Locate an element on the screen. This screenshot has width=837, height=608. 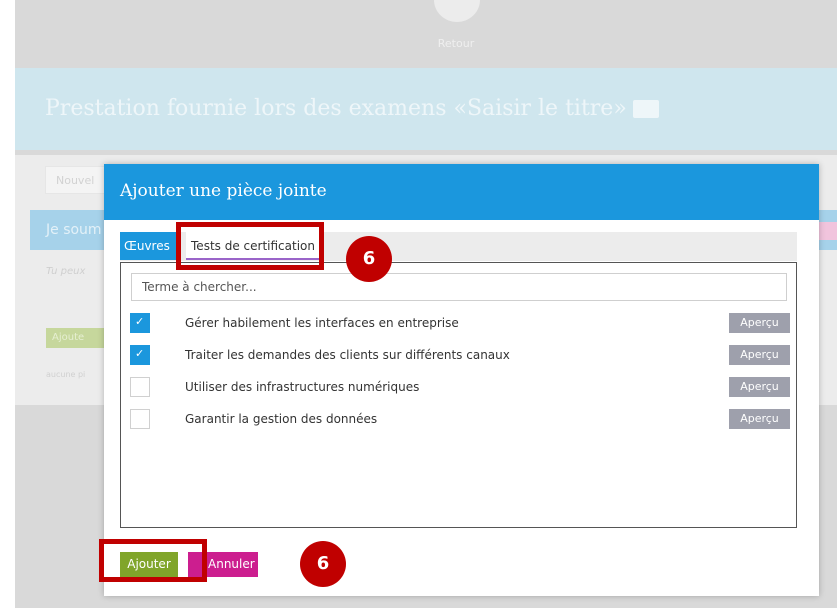
highlight-box-tab is located at coordinates (250, 246).